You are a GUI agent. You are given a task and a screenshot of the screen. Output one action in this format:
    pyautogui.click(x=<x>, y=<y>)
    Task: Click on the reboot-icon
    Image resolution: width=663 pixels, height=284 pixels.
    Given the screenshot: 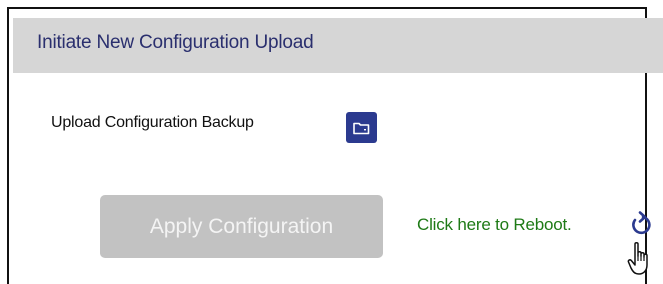 What is the action you would take?
    pyautogui.click(x=640, y=227)
    